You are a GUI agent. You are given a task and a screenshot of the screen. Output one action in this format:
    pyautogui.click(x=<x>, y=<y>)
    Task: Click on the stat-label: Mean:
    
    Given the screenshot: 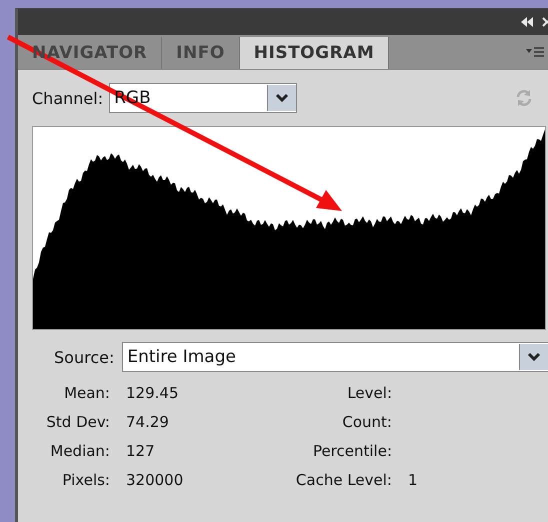 What is the action you would take?
    pyautogui.click(x=86, y=393)
    